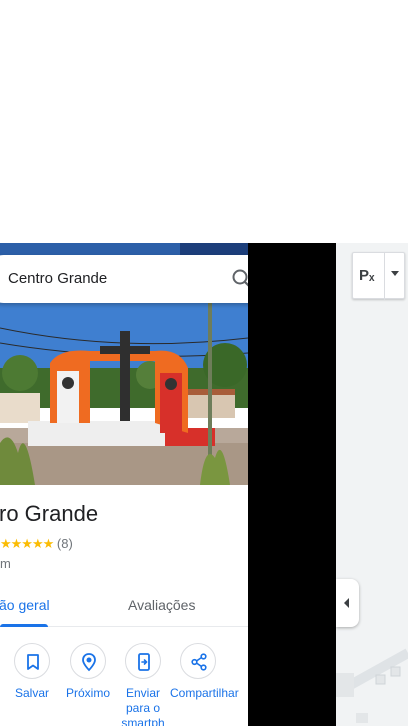 This screenshot has height=726, width=408. I want to click on caret-down-icon, so click(395, 273).